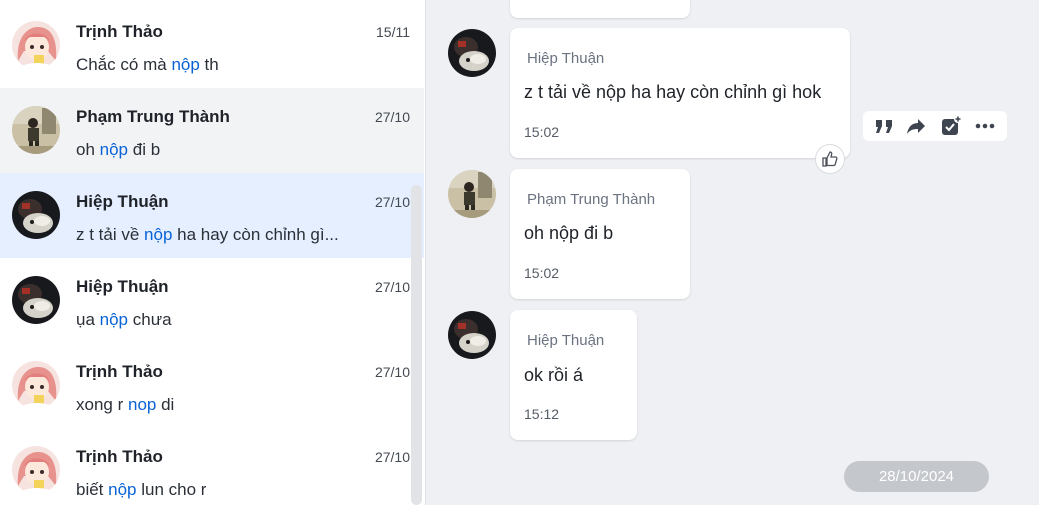  Describe the element at coordinates (600, 9) in the screenshot. I see `message-bubble-previous` at that location.